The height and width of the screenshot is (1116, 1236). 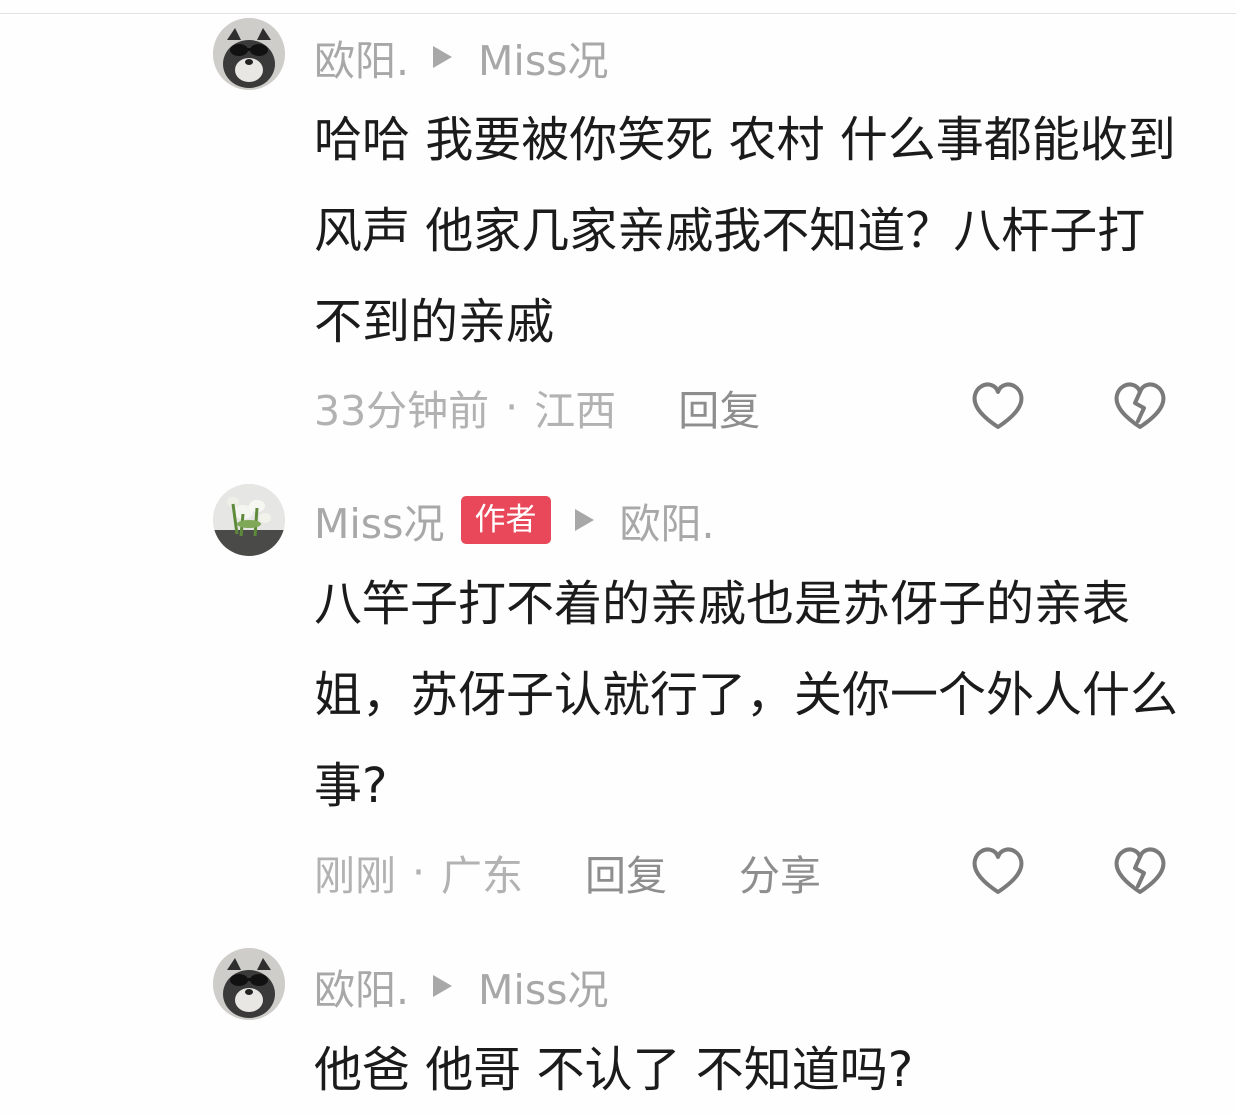 What do you see at coordinates (614, 1070) in the screenshot?
I see `comment-text: 他爸 他哥 不认了 不知道吗?` at bounding box center [614, 1070].